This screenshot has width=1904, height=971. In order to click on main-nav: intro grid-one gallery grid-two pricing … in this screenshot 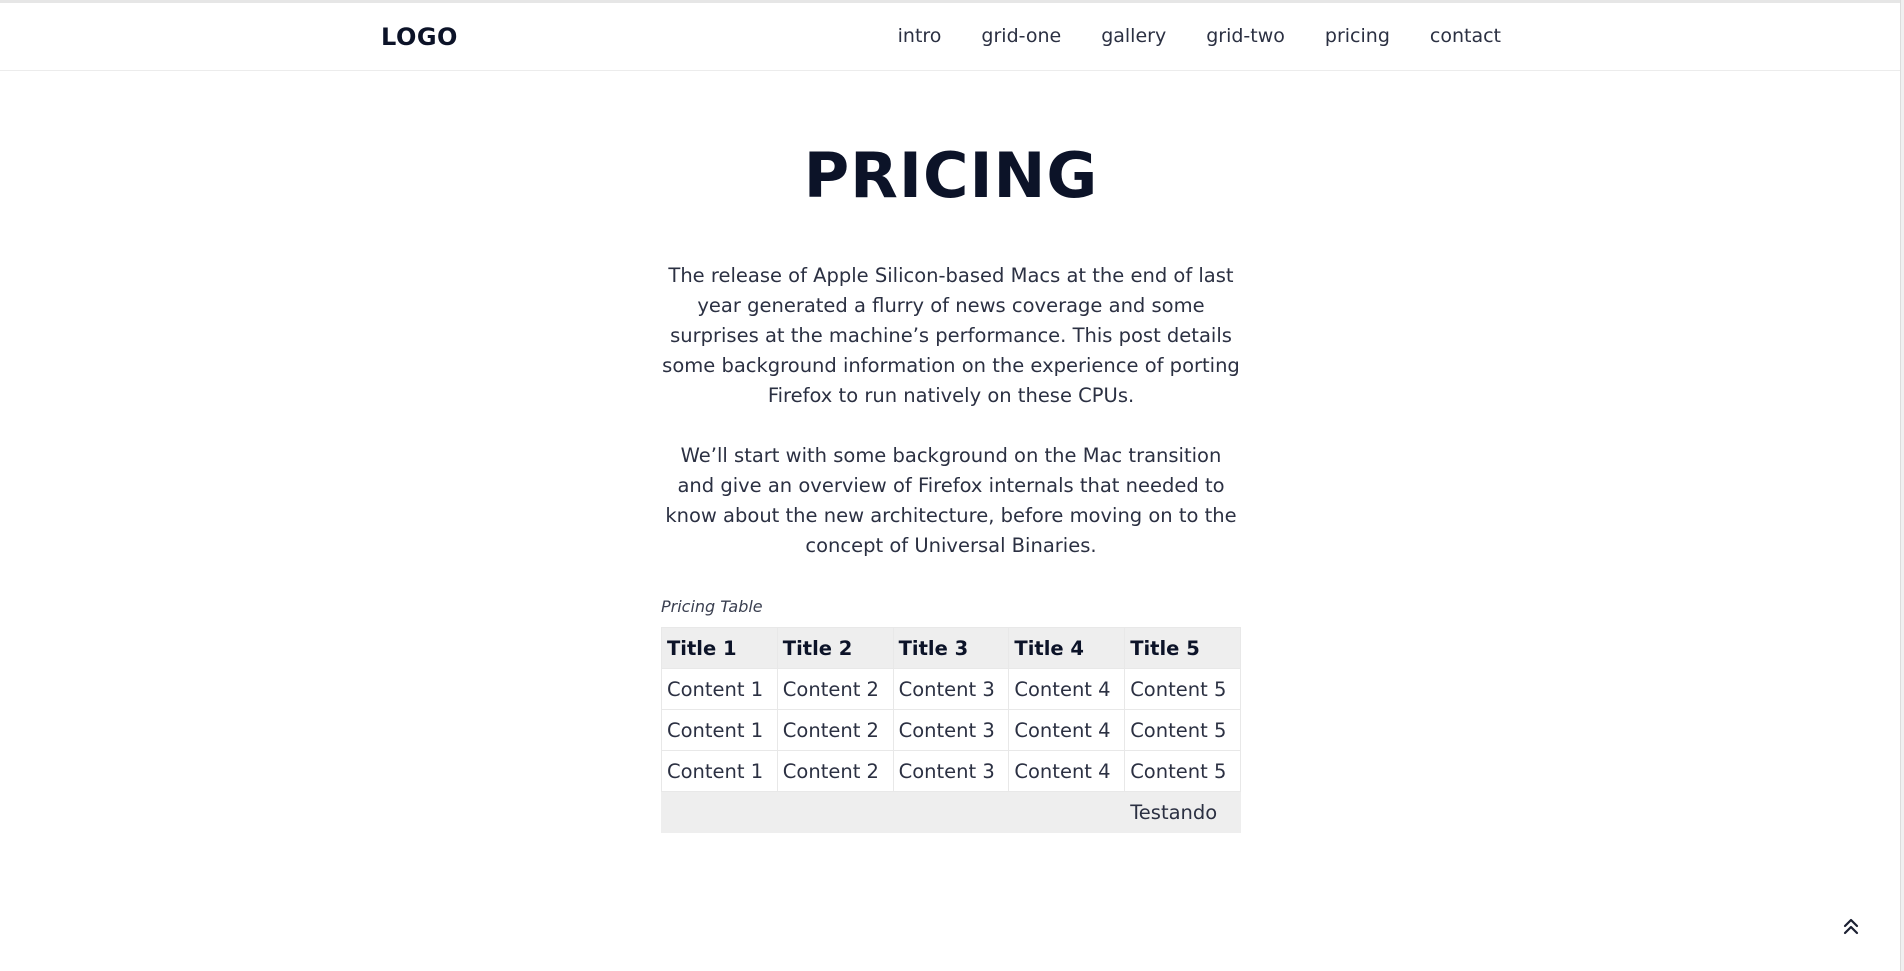, I will do `click(1199, 36)`.